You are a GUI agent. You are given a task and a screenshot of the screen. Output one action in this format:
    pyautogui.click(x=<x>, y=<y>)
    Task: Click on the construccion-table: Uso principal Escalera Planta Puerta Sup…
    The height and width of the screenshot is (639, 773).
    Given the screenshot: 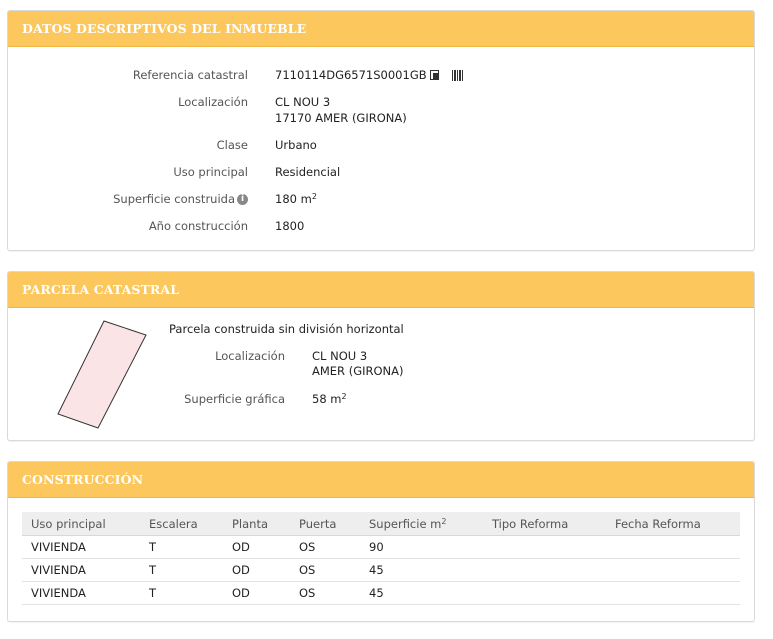 What is the action you would take?
    pyautogui.click(x=381, y=558)
    